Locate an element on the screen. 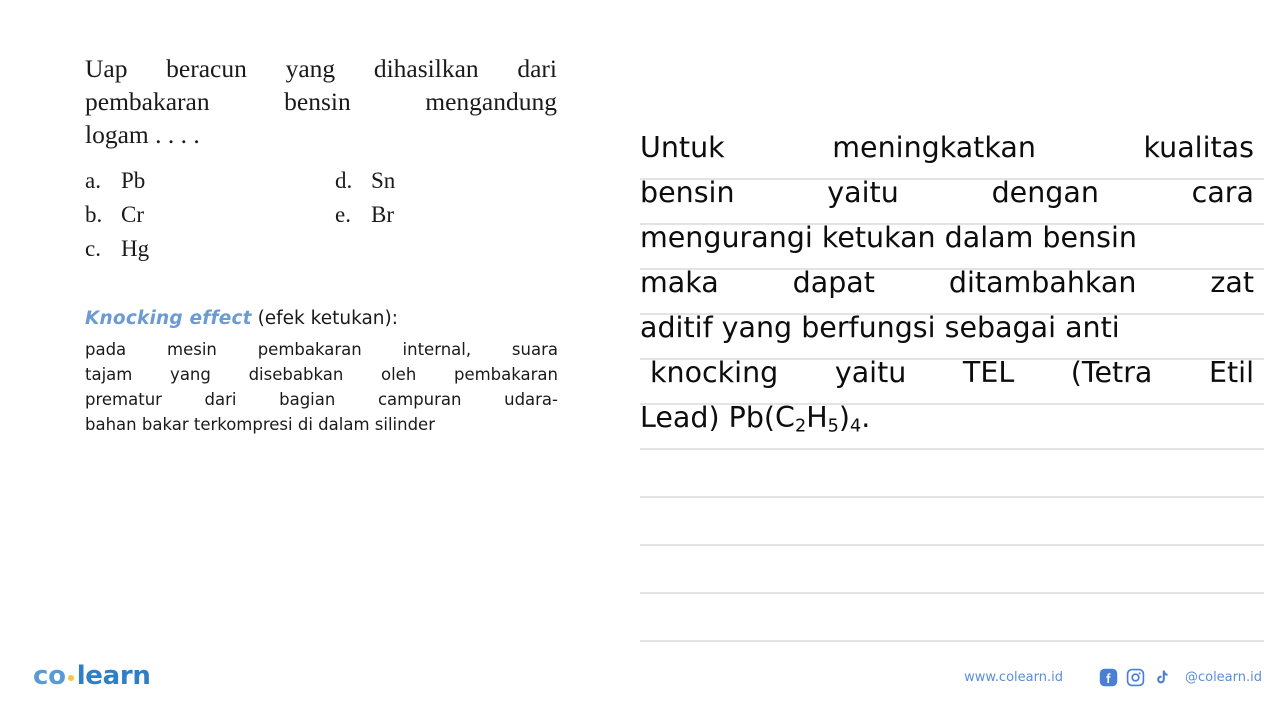  explanation-gloss: (efek ketukan): is located at coordinates (324, 318).